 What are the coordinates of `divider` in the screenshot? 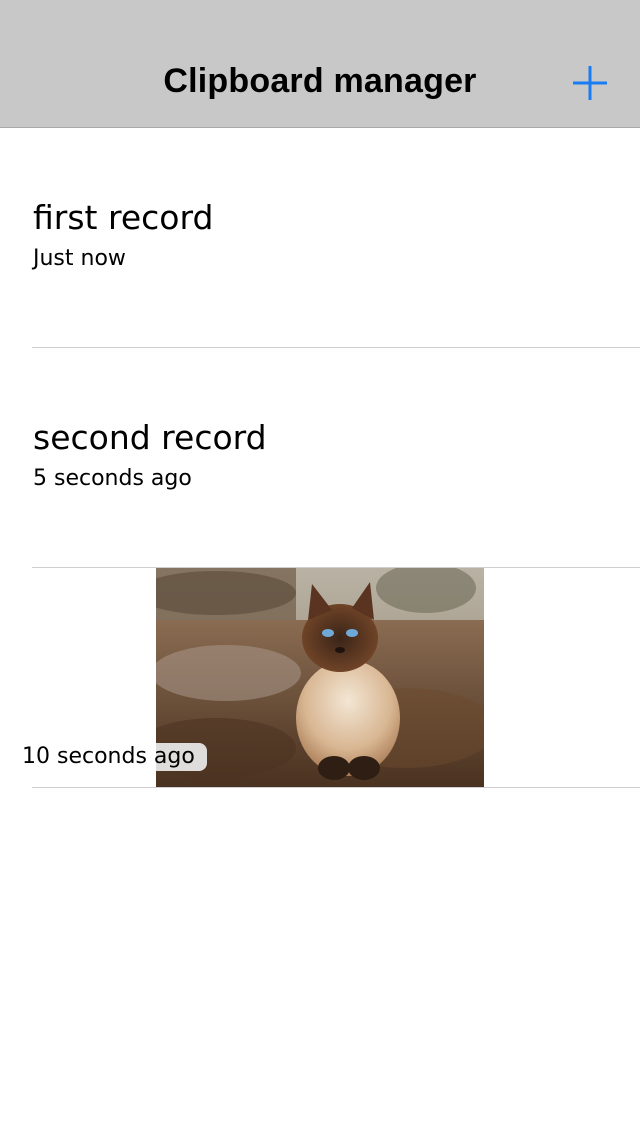 It's located at (336, 787).